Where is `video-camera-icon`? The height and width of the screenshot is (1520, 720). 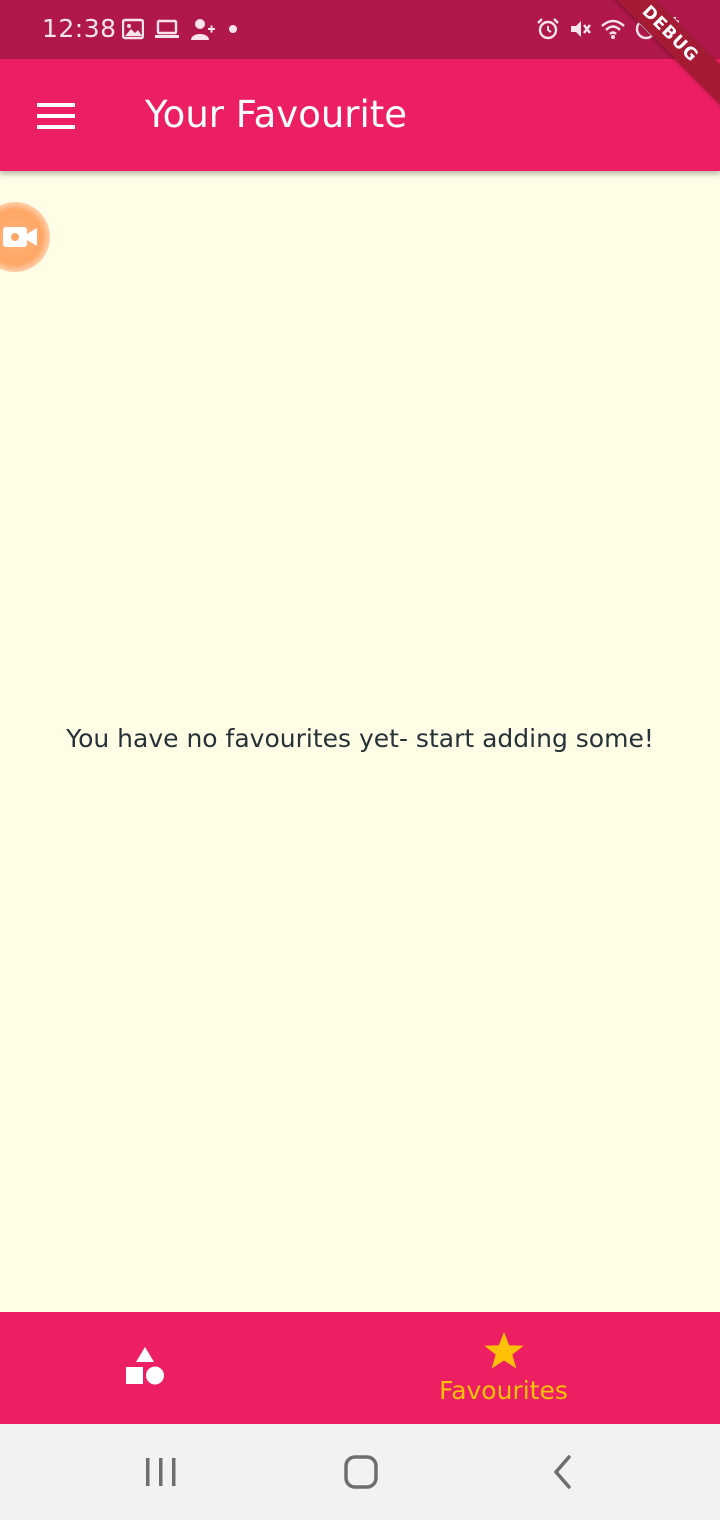 video-camera-icon is located at coordinates (20, 237).